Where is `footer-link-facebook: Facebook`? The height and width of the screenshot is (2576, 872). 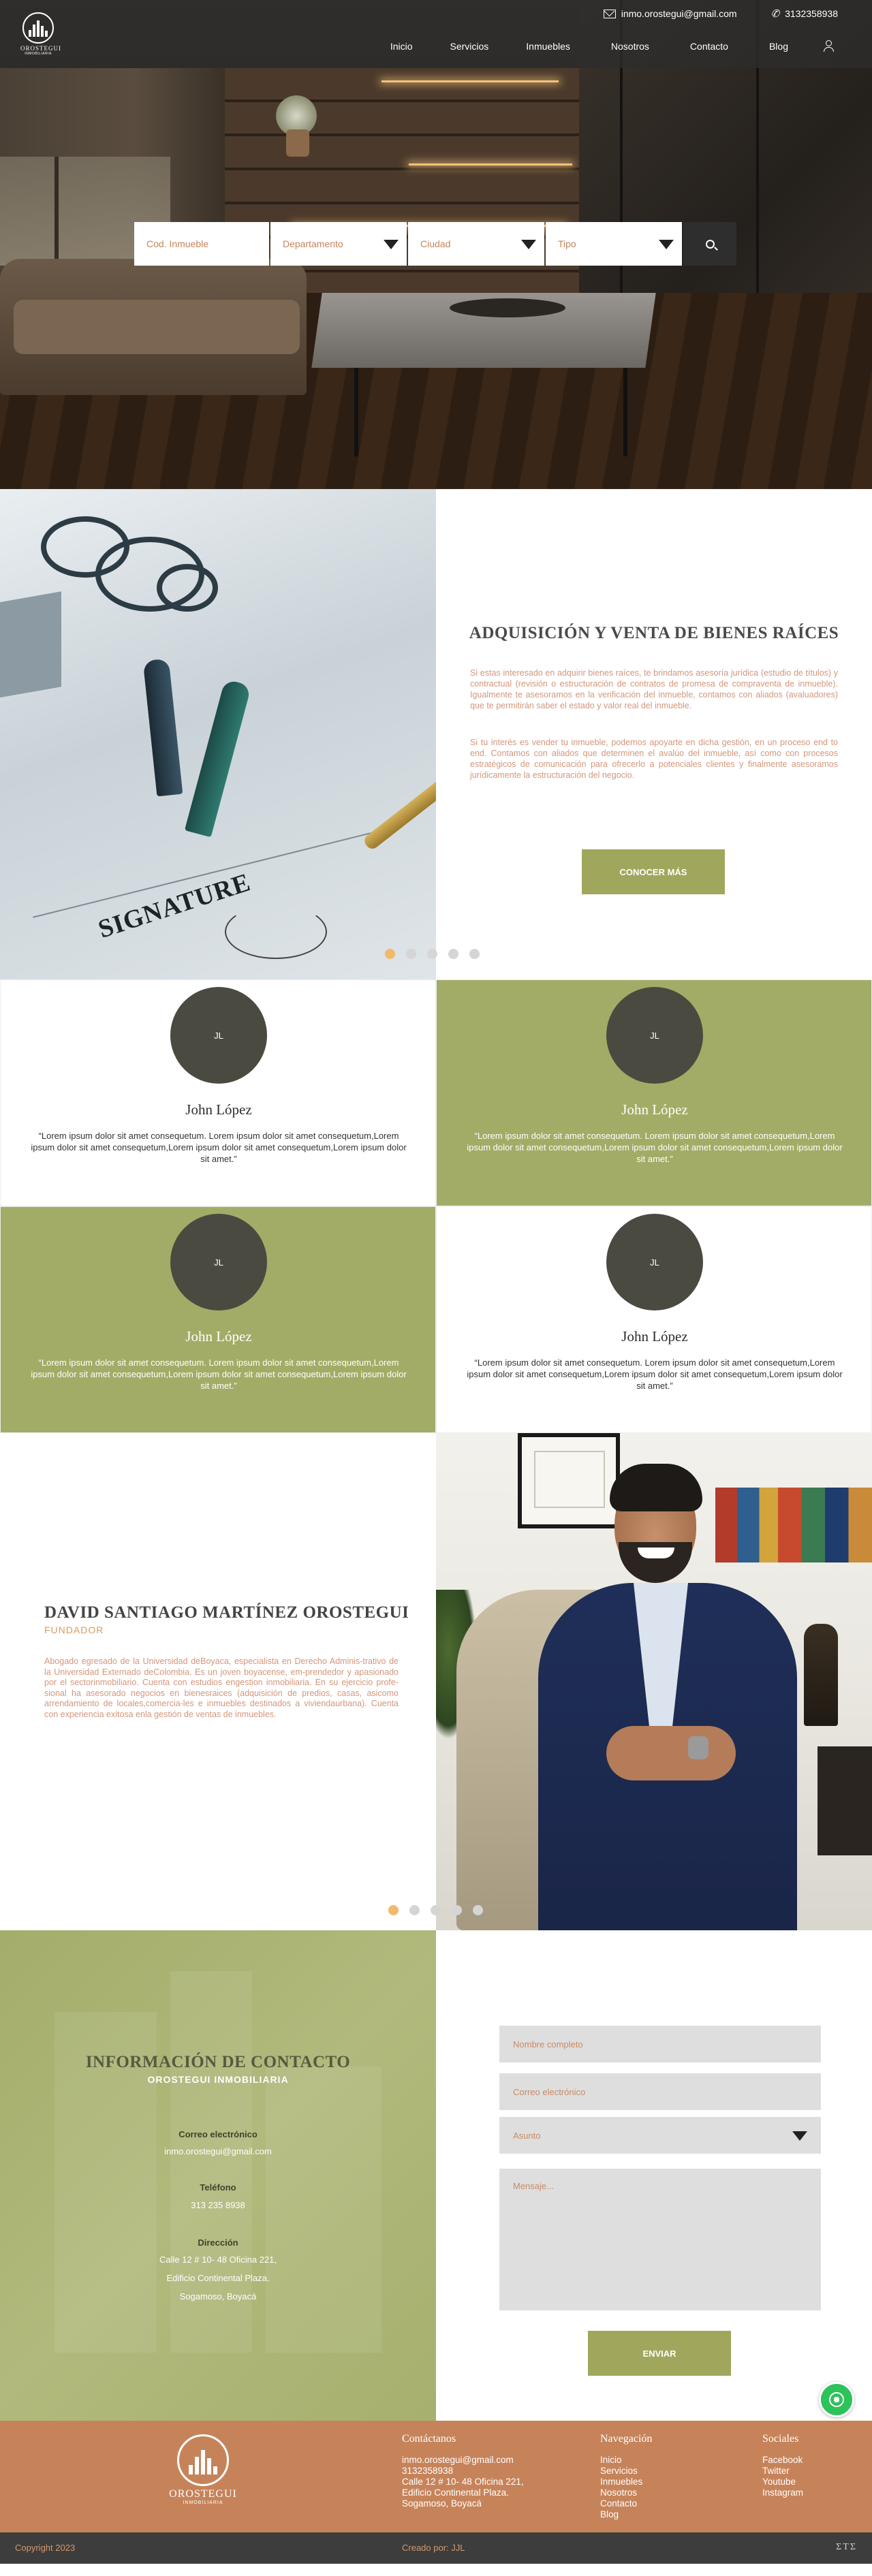
footer-link-facebook: Facebook is located at coordinates (782, 2460).